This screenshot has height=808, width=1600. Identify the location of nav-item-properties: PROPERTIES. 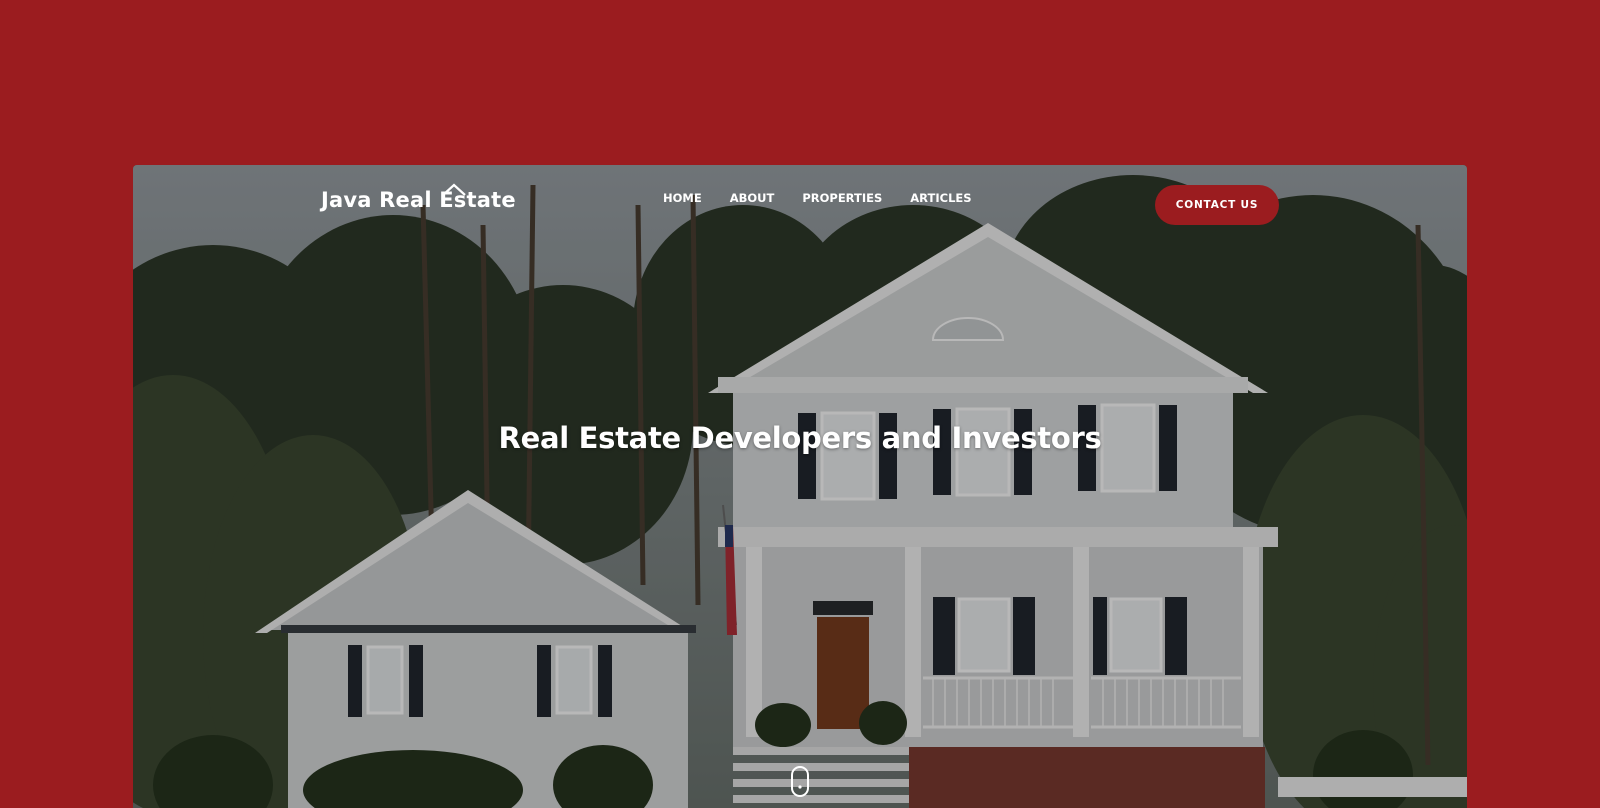
(842, 198).